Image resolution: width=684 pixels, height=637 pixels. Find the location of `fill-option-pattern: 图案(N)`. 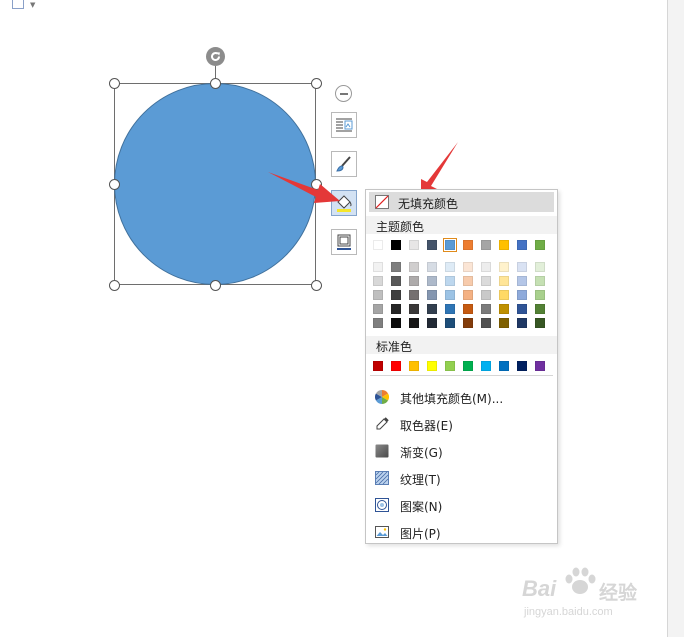

fill-option-pattern: 图案(N) is located at coordinates (461, 505).